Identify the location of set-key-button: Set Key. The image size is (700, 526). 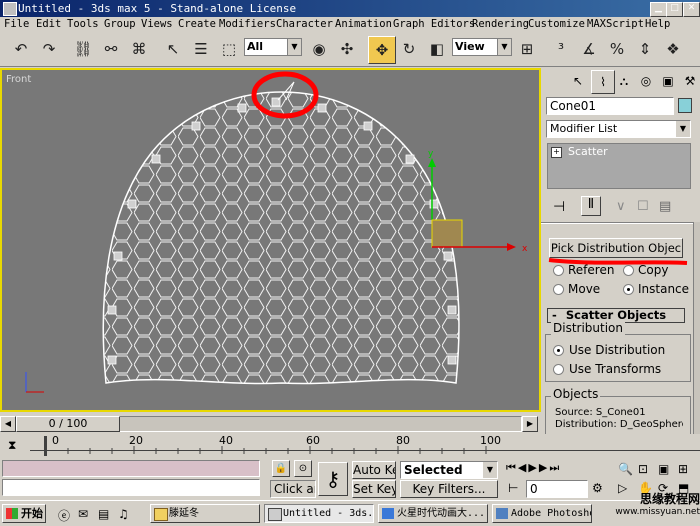
(374, 489).